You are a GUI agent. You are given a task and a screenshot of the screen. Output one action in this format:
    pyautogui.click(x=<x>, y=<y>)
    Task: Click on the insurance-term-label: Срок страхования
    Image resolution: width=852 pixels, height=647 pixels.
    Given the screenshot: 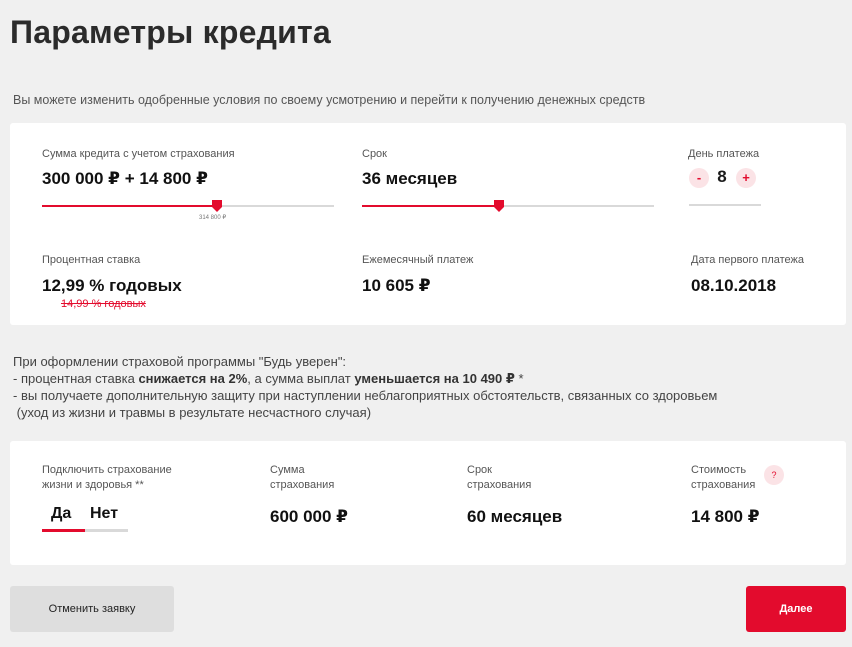 What is the action you would take?
    pyautogui.click(x=499, y=478)
    